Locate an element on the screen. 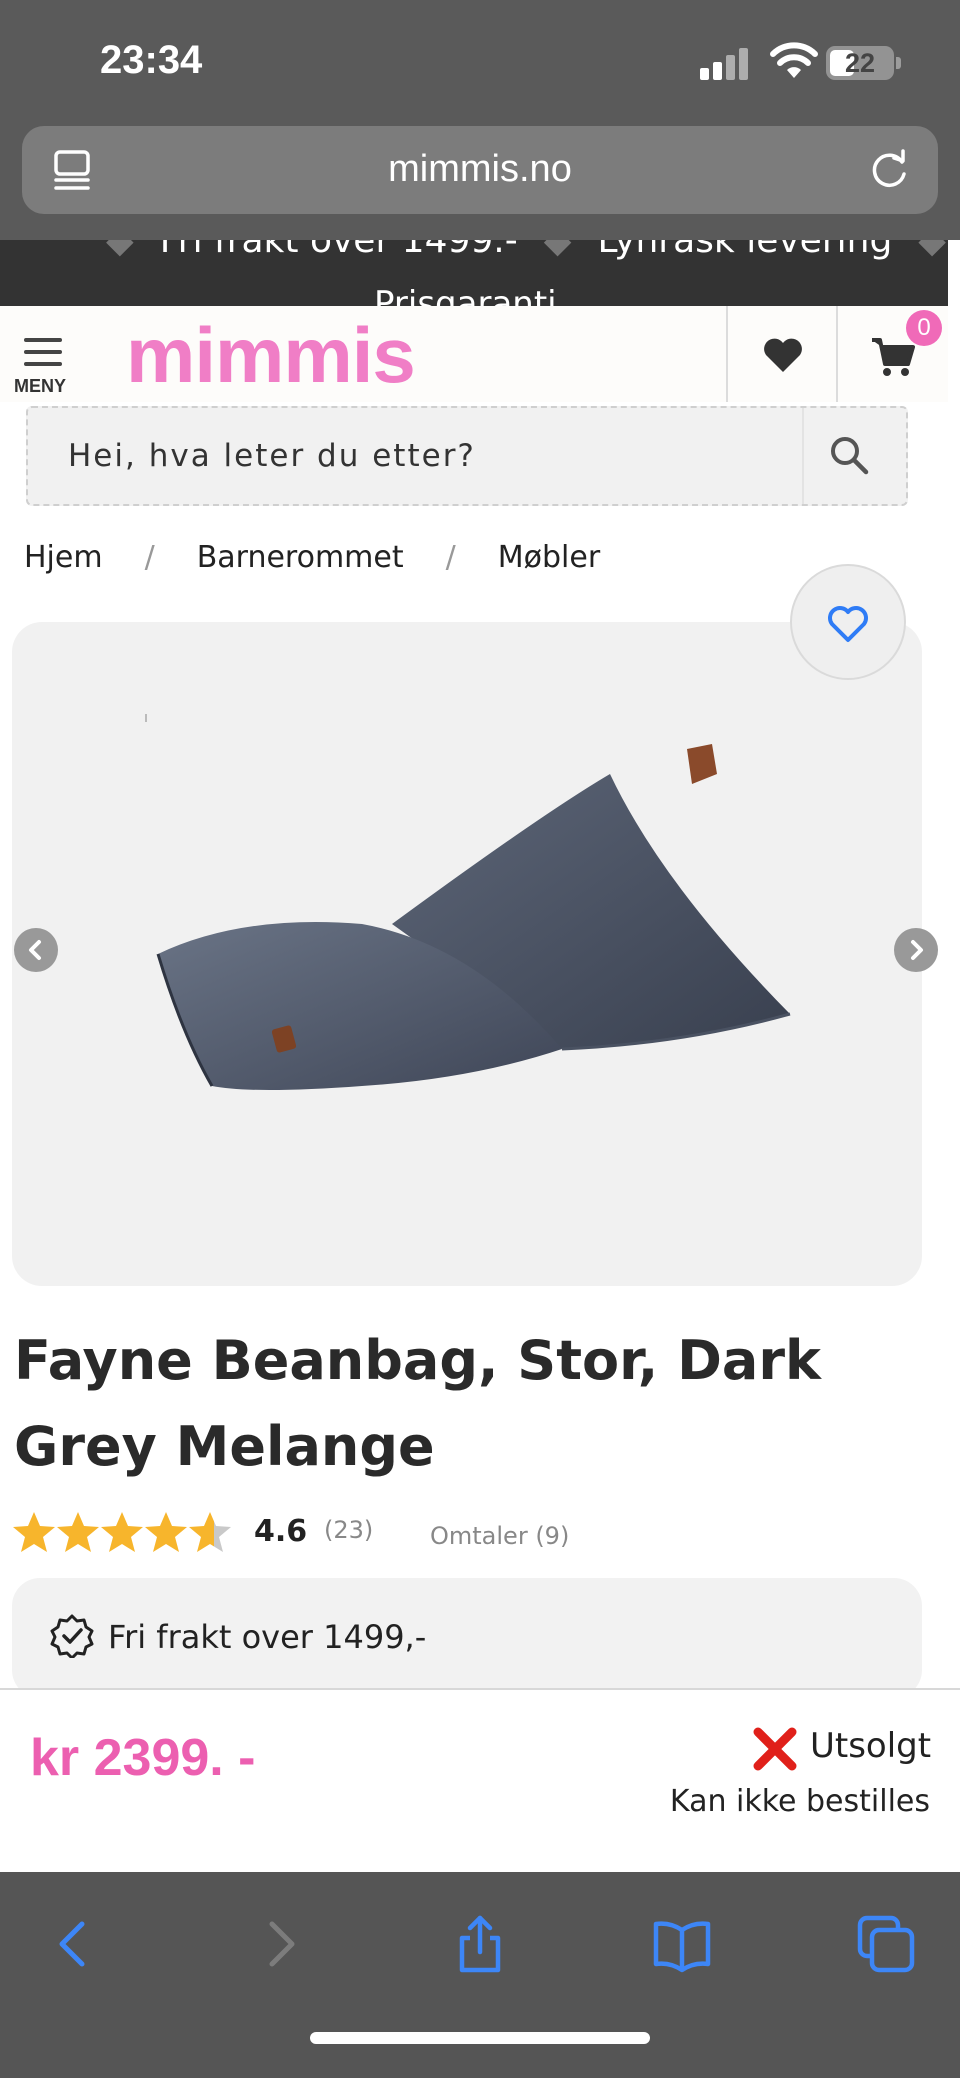  sold-out-x-icon is located at coordinates (775, 1749).